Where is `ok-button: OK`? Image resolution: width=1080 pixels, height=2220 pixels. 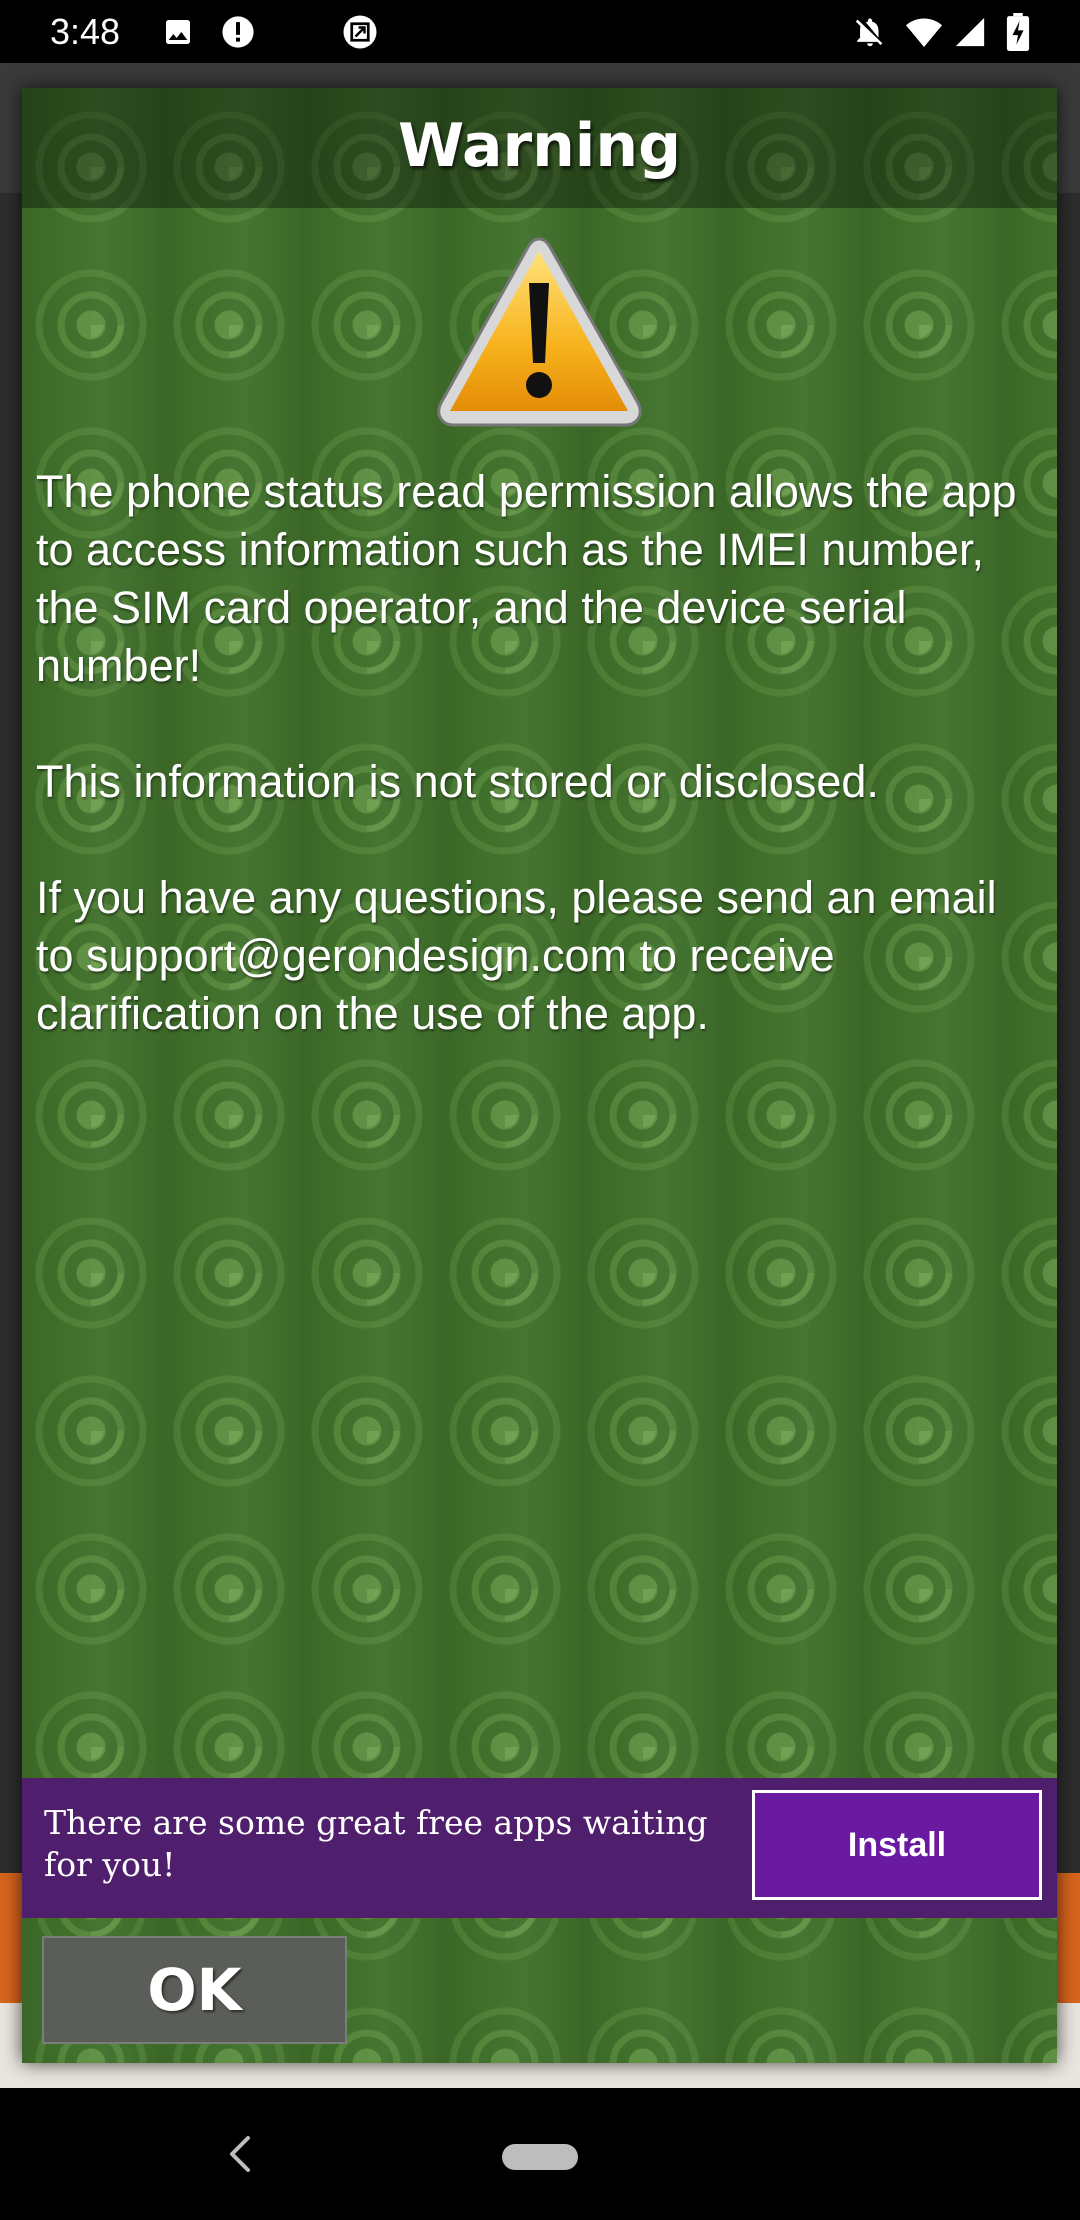
ok-button: OK is located at coordinates (194, 1990).